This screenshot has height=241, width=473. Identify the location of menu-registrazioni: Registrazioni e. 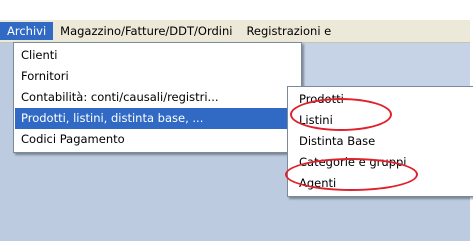
(288, 31).